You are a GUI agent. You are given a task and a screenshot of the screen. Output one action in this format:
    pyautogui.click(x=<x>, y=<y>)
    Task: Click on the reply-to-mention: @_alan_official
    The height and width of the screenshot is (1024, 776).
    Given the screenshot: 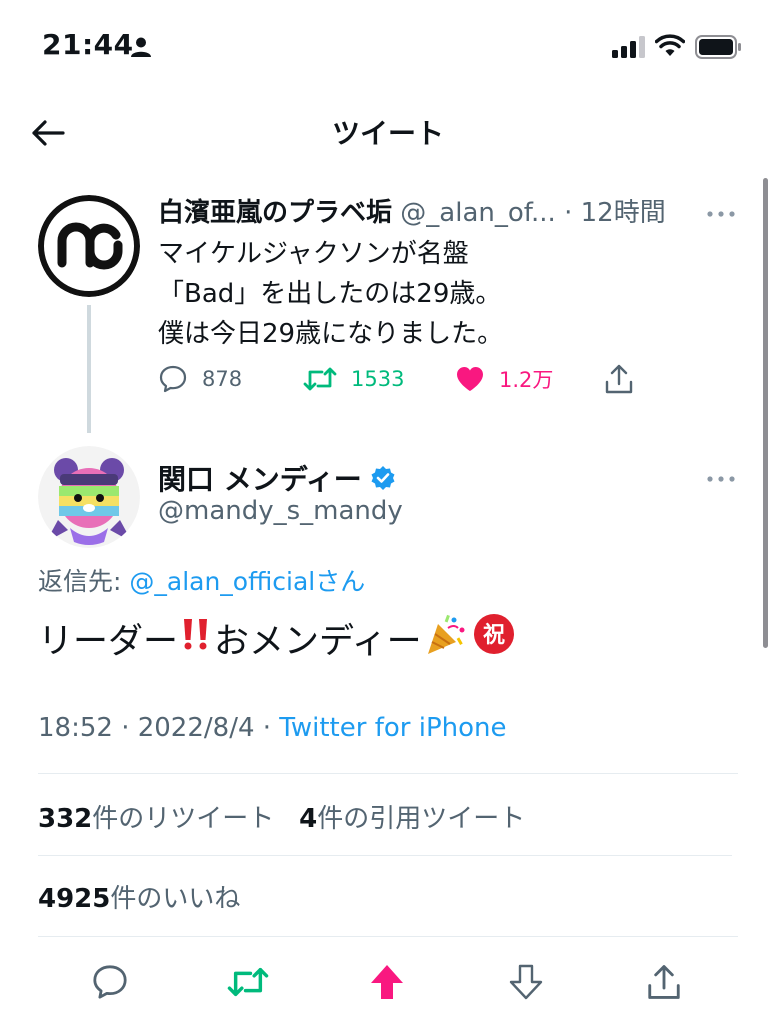 What is the action you would take?
    pyautogui.click(x=222, y=581)
    